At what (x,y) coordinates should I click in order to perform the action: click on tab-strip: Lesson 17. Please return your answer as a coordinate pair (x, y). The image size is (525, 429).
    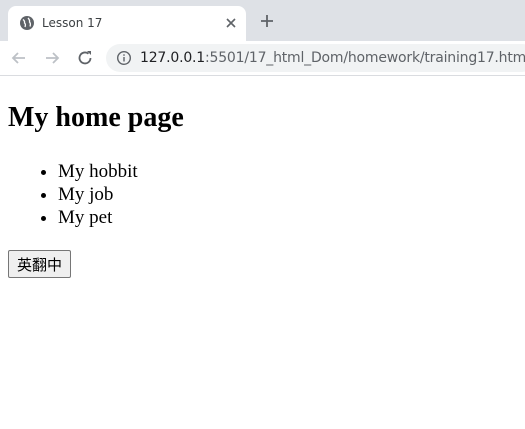
    Looking at the image, I should click on (262, 20).